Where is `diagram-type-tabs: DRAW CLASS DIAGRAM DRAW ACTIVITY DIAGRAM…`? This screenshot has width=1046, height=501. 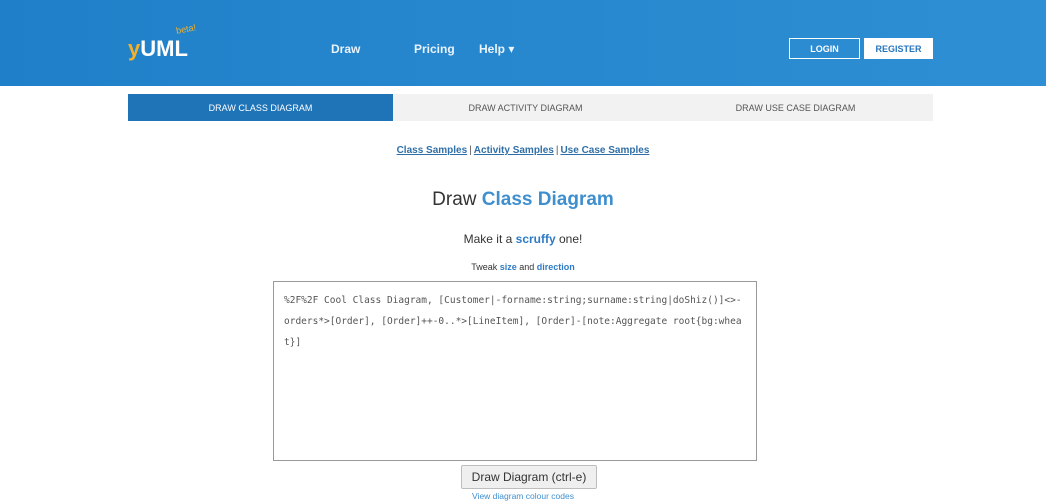
diagram-type-tabs: DRAW CLASS DIAGRAM DRAW ACTIVITY DIAGRAM… is located at coordinates (530, 107).